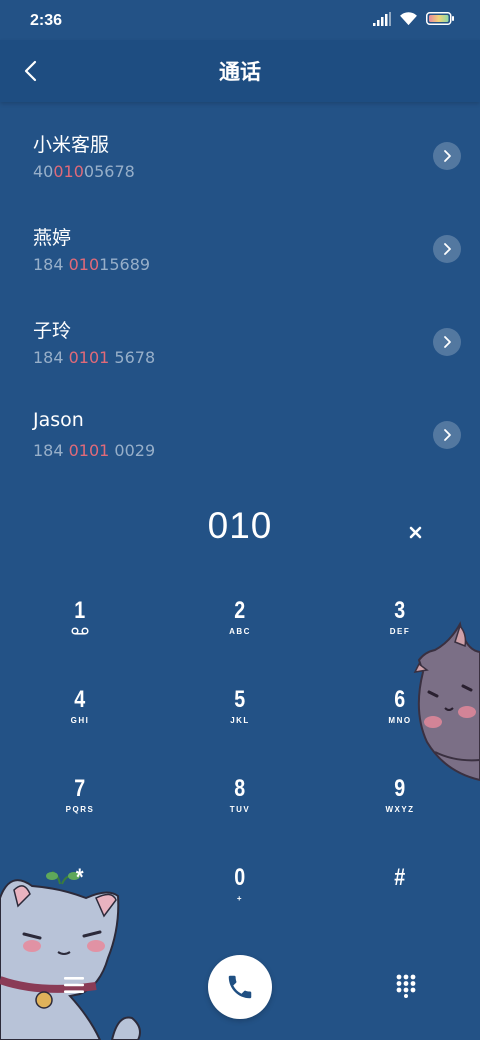  What do you see at coordinates (80, 727) in the screenshot?
I see `key-4: 4 GHI` at bounding box center [80, 727].